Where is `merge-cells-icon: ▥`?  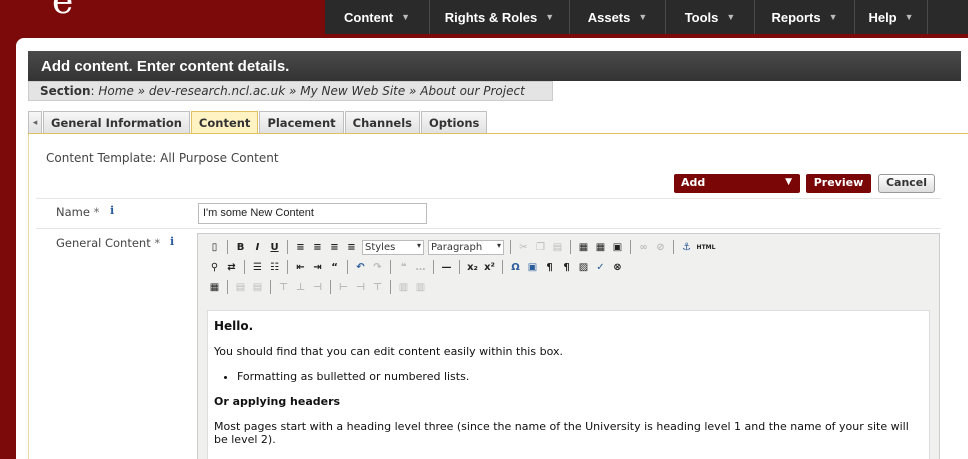 merge-cells-icon: ▥ is located at coordinates (420, 287).